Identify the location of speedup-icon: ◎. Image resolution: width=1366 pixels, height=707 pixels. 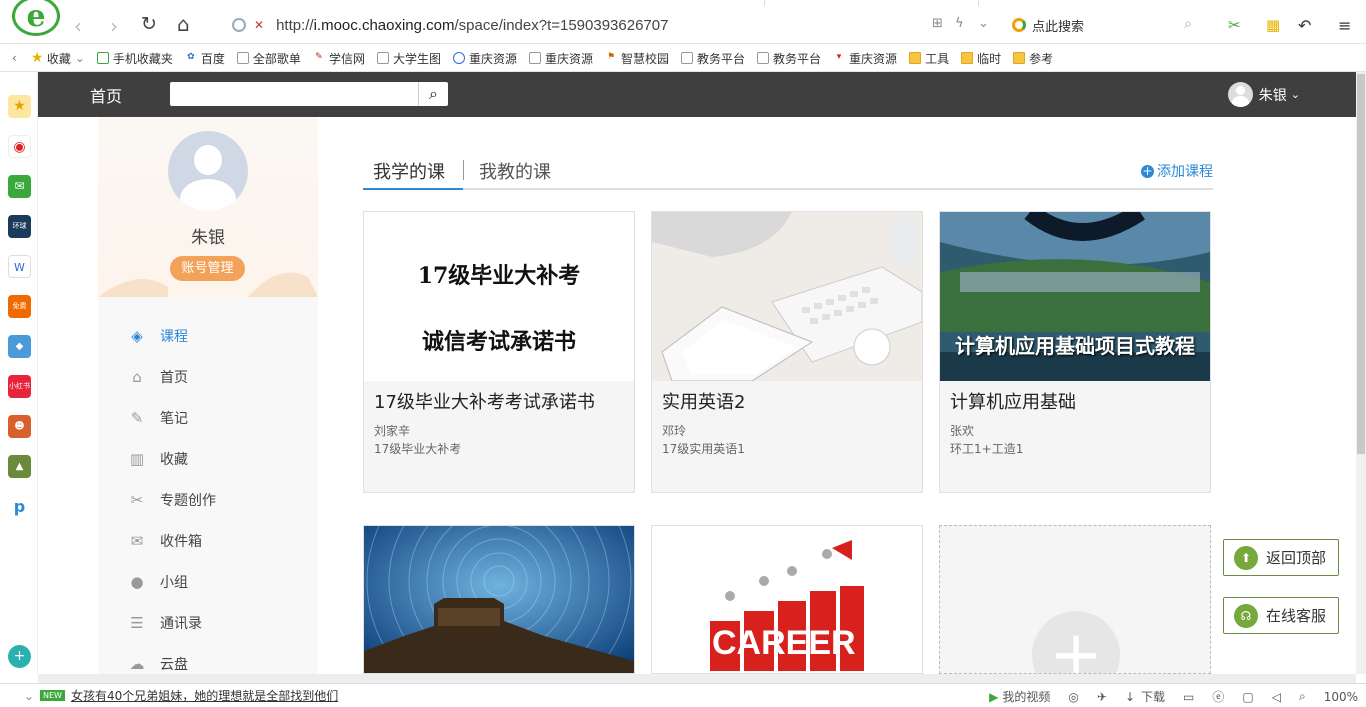
(1073, 697).